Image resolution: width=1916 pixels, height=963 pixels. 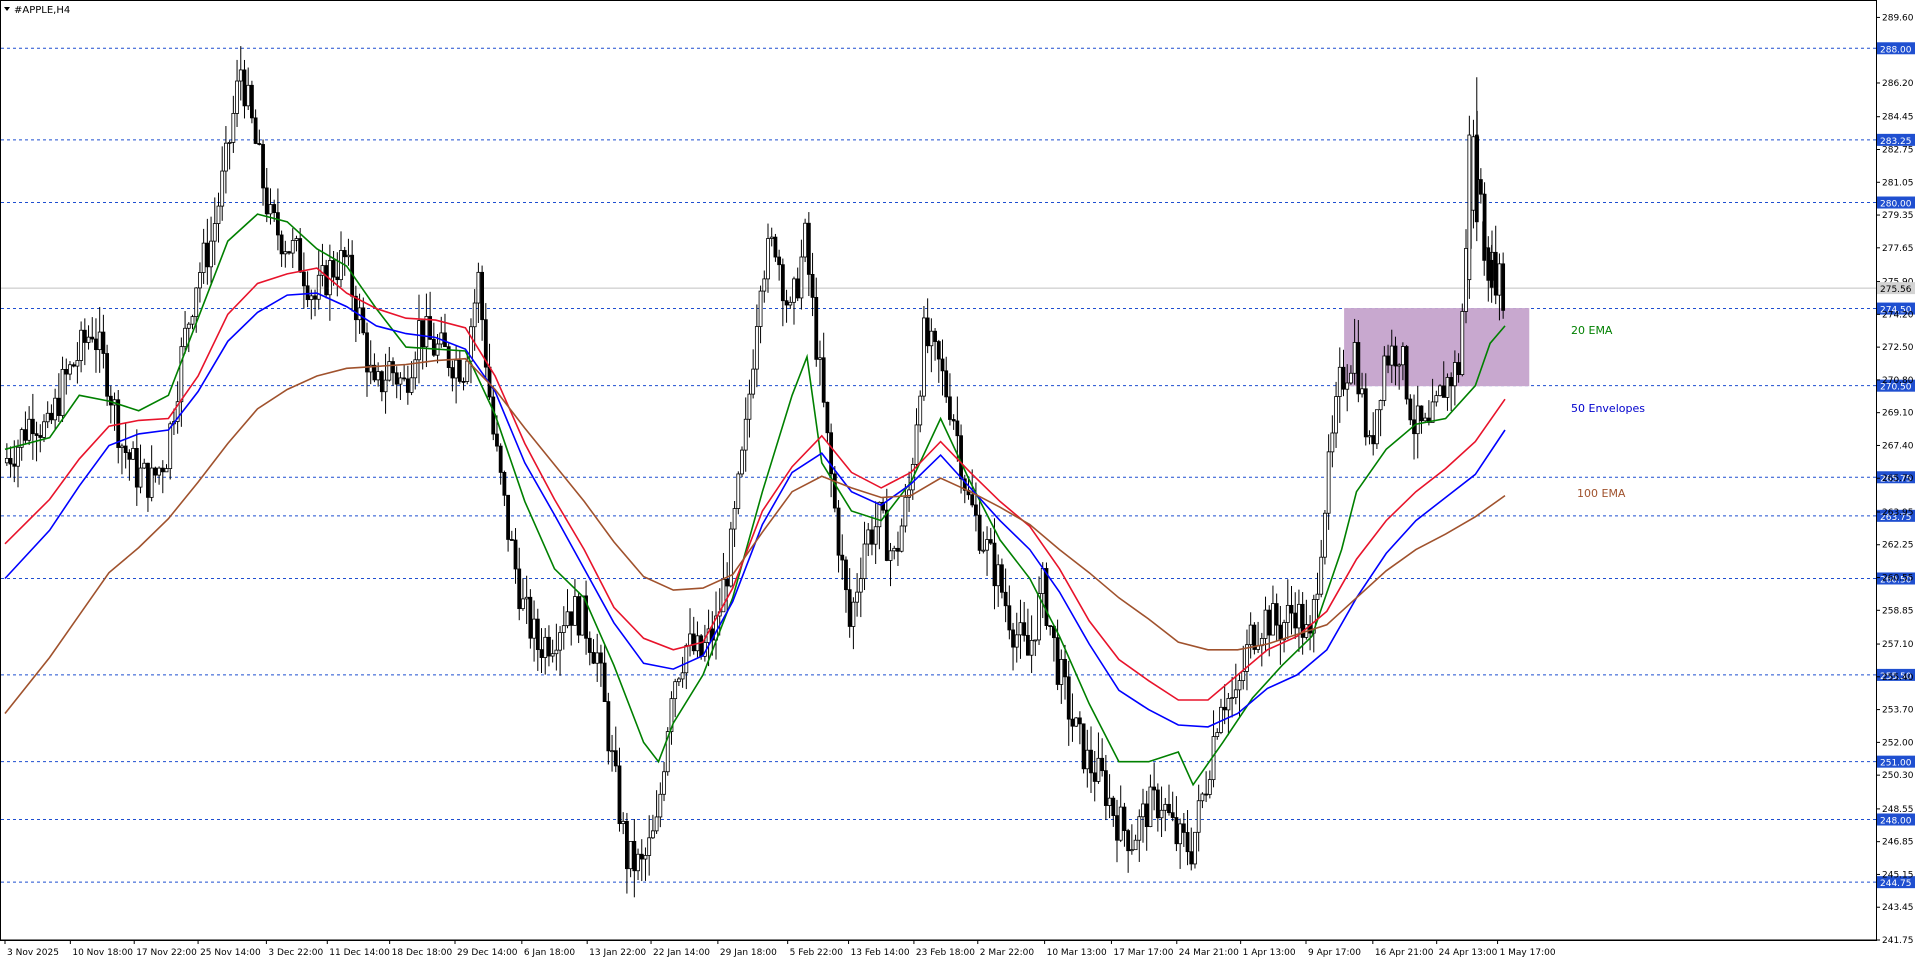 What do you see at coordinates (1898, 446) in the screenshot?
I see `y-tick-label: 267.40` at bounding box center [1898, 446].